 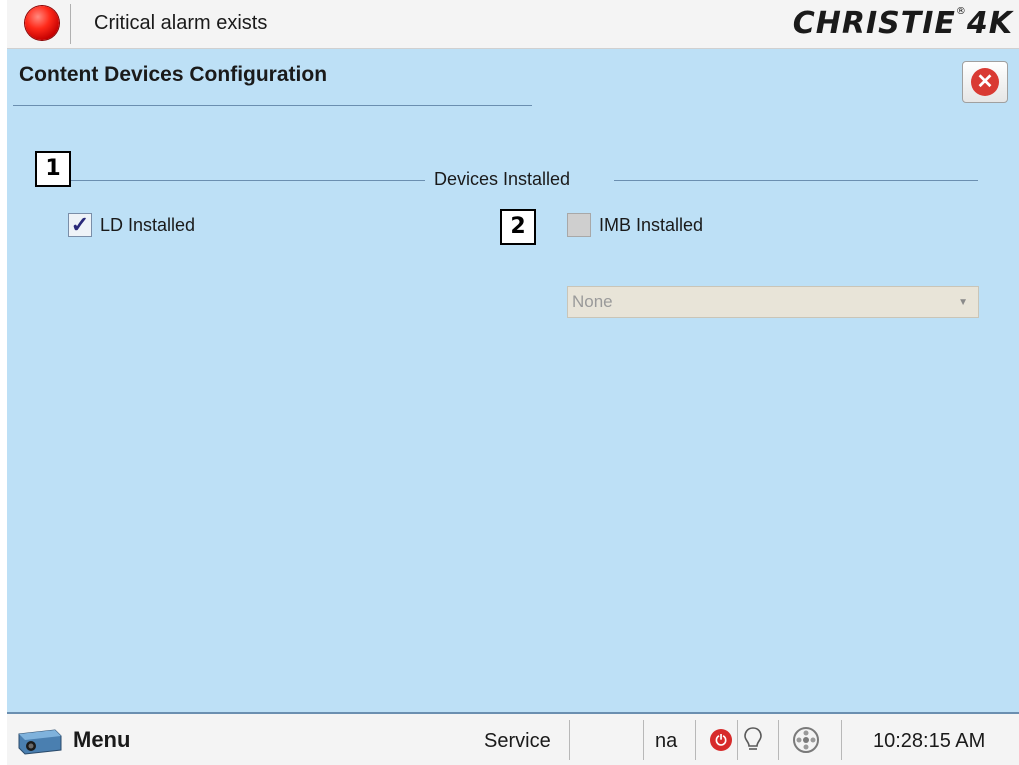 What do you see at coordinates (40, 740) in the screenshot?
I see `projector-icon` at bounding box center [40, 740].